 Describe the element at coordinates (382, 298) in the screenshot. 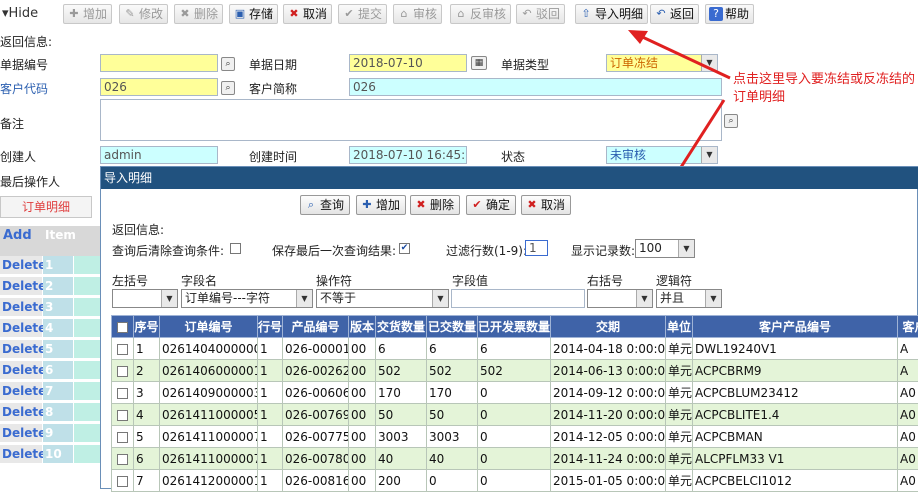

I see `operator-select: 不等于▼` at that location.